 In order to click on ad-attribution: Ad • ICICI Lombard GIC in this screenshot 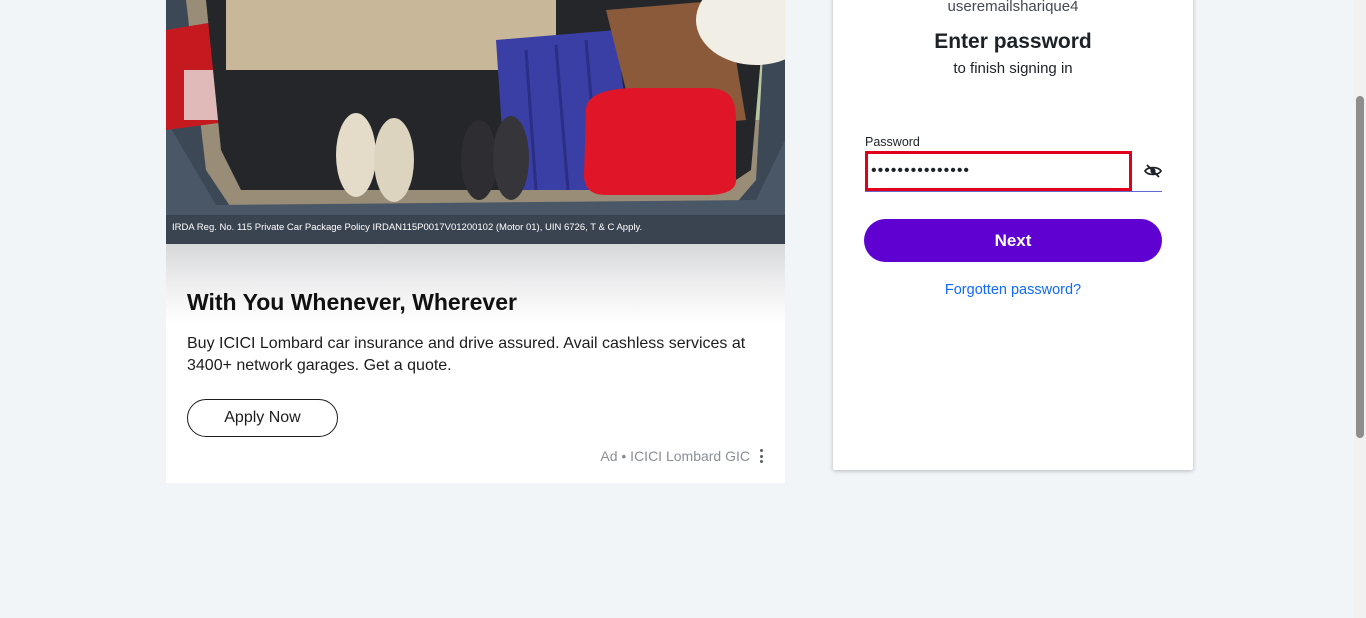, I will do `click(675, 456)`.